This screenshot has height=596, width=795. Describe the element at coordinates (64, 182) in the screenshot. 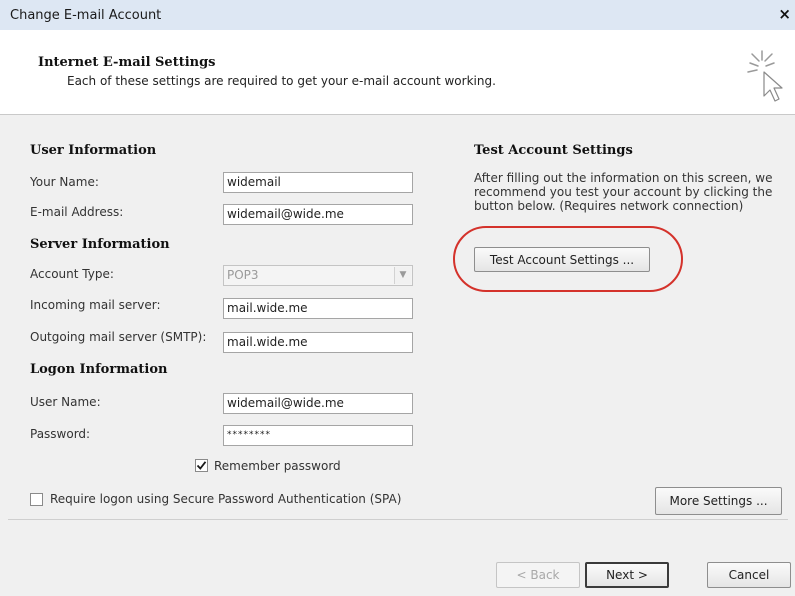

I see `your-name-label: Your Name:` at that location.